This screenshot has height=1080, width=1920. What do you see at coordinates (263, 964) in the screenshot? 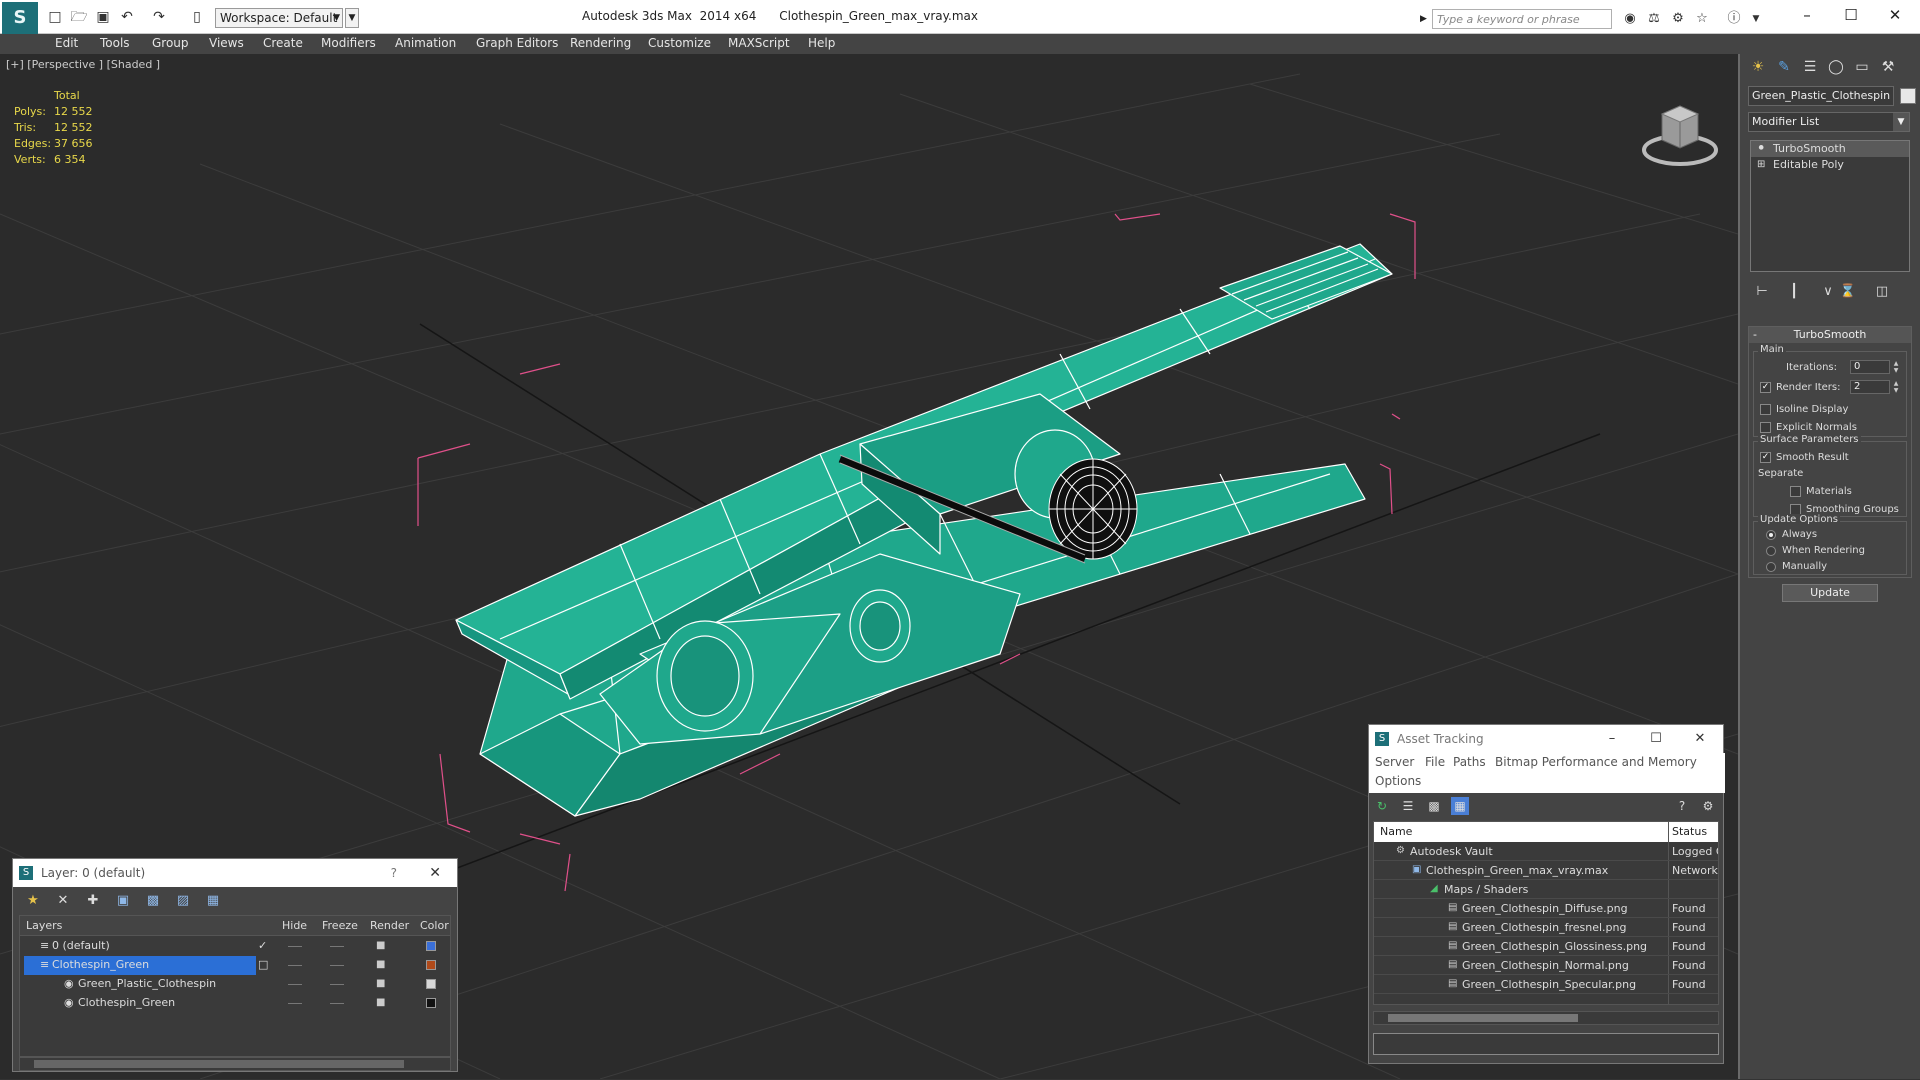
I see `current-layer-box-icon: □` at bounding box center [263, 964].